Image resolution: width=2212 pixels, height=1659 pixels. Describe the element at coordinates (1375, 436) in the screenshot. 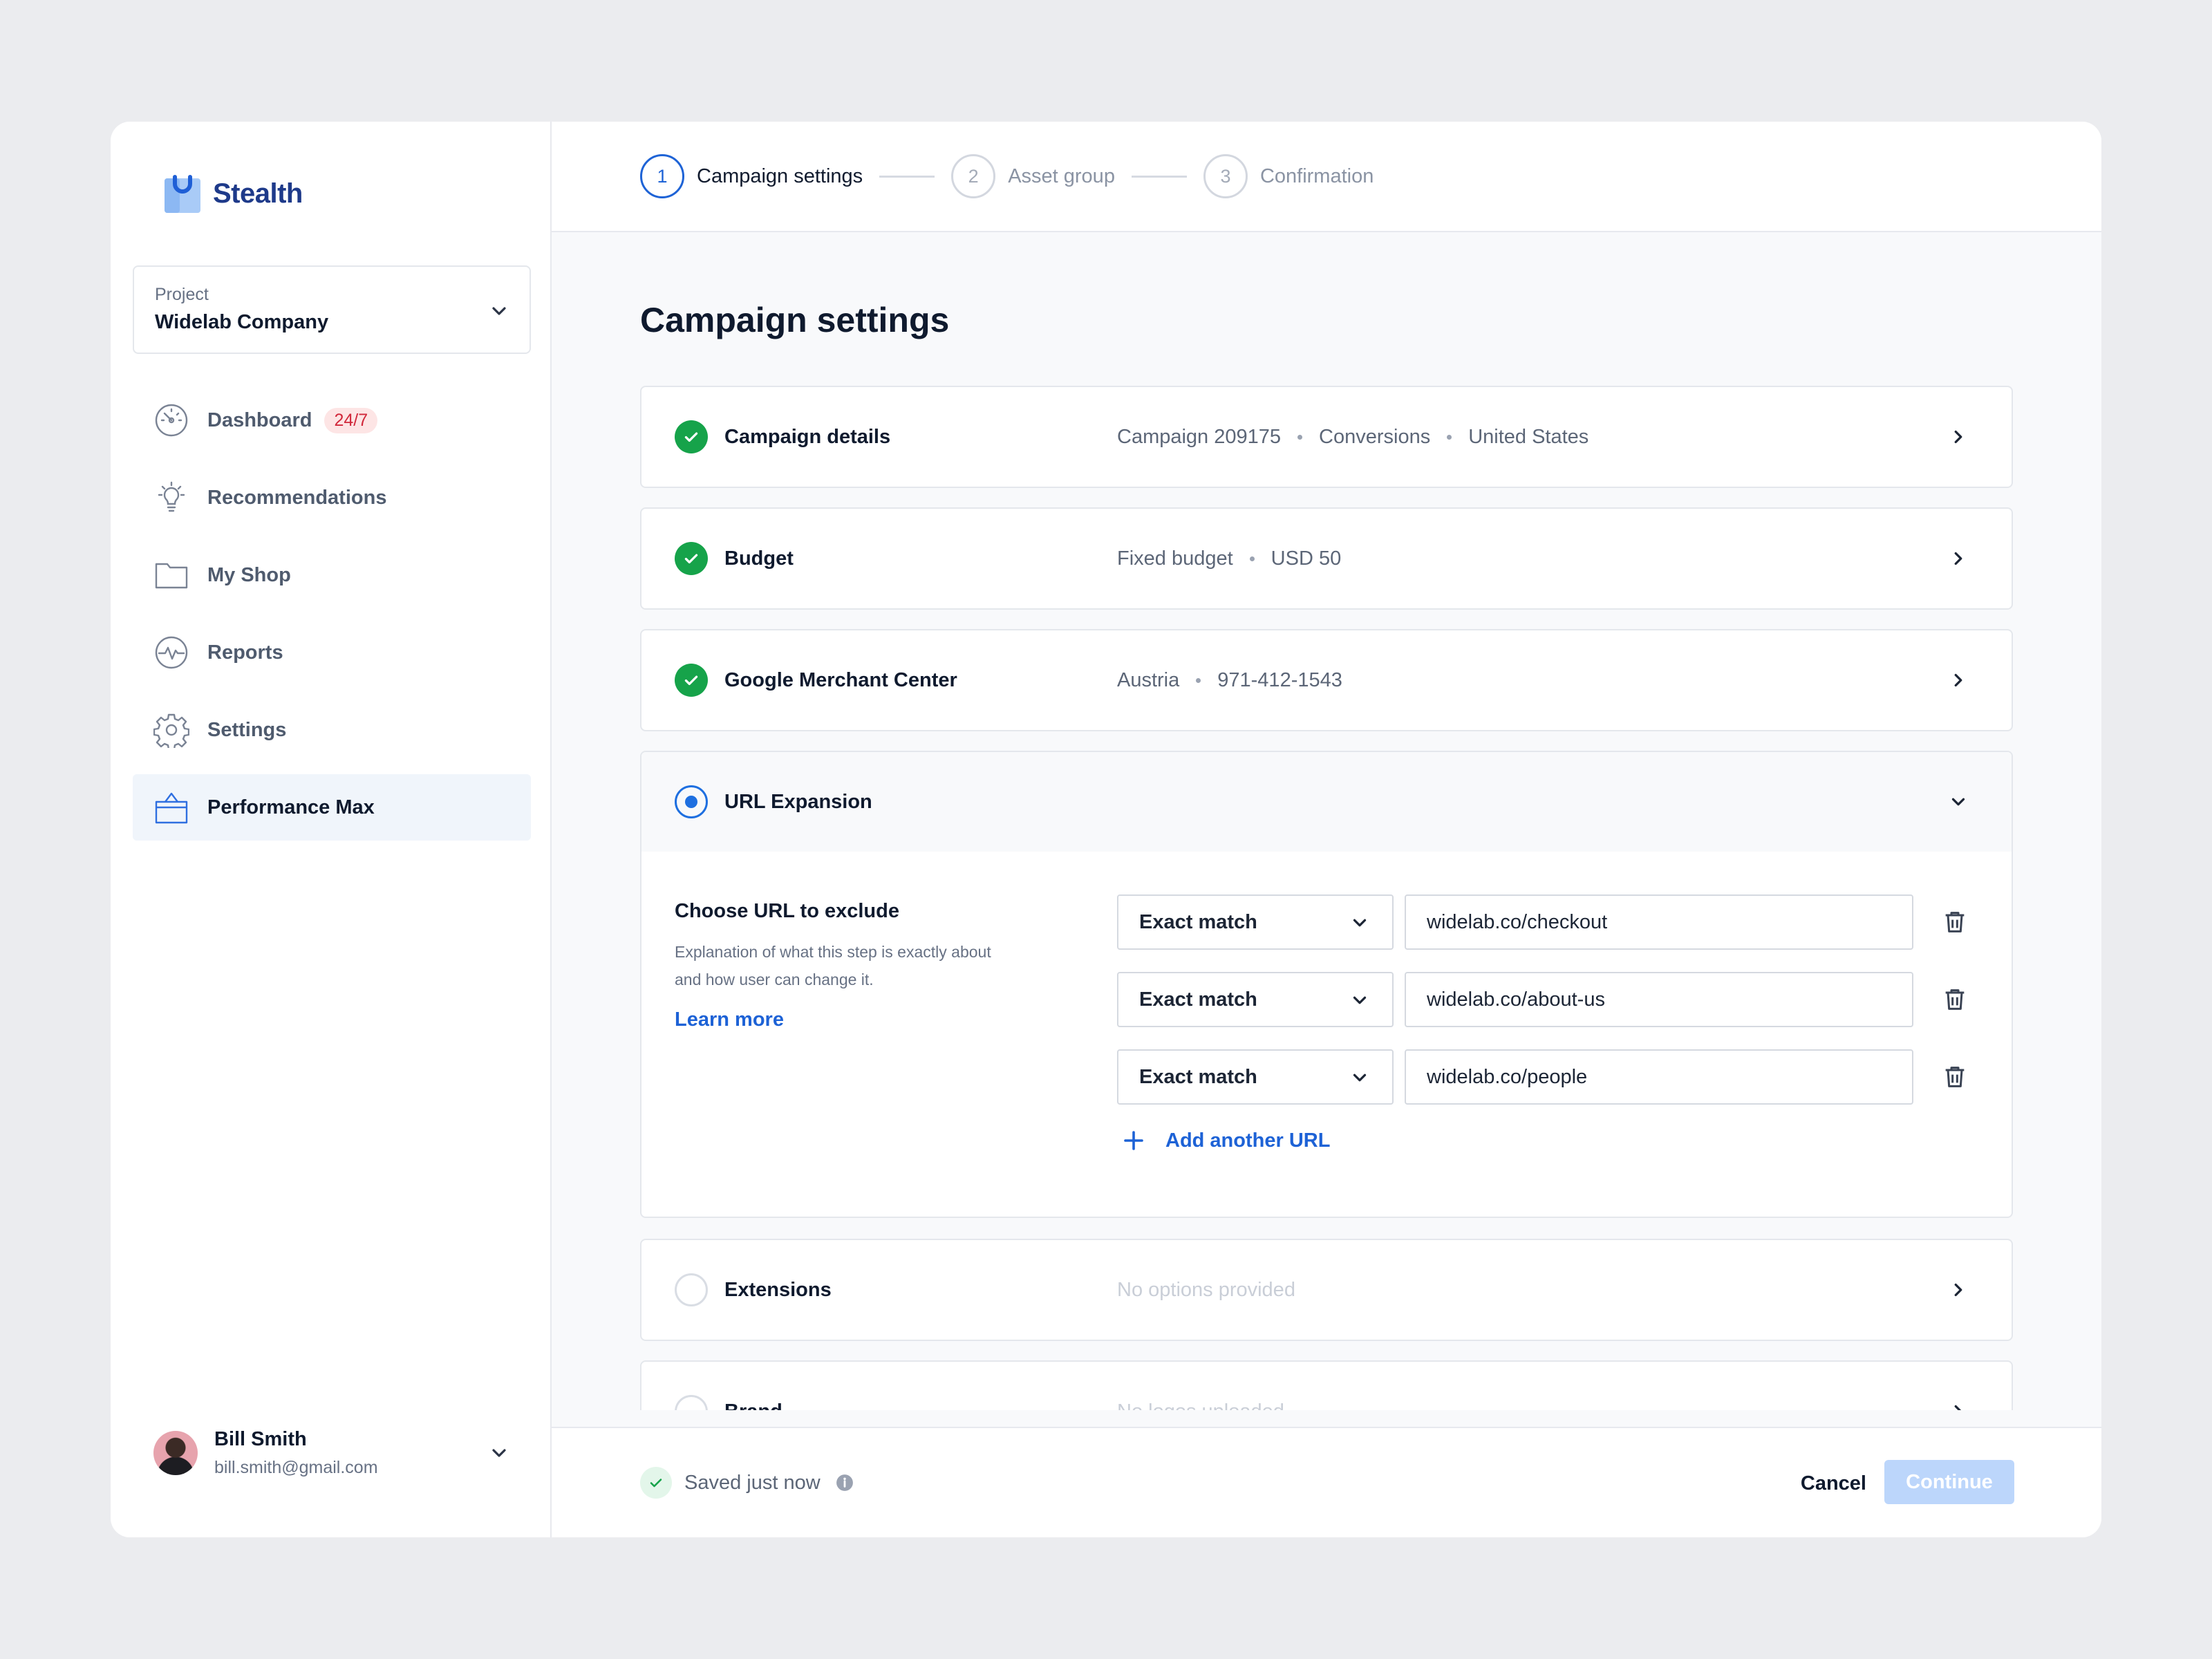

I see `summary-item: Conversions` at that location.